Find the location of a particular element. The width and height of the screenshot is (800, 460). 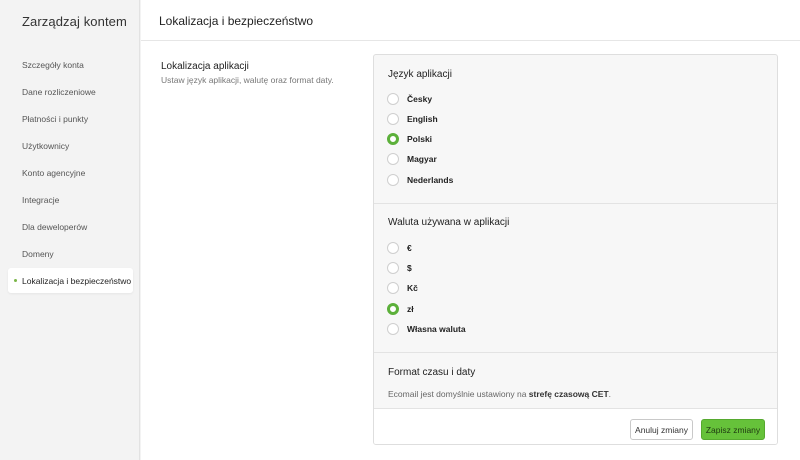

radio-label: € is located at coordinates (409, 248).